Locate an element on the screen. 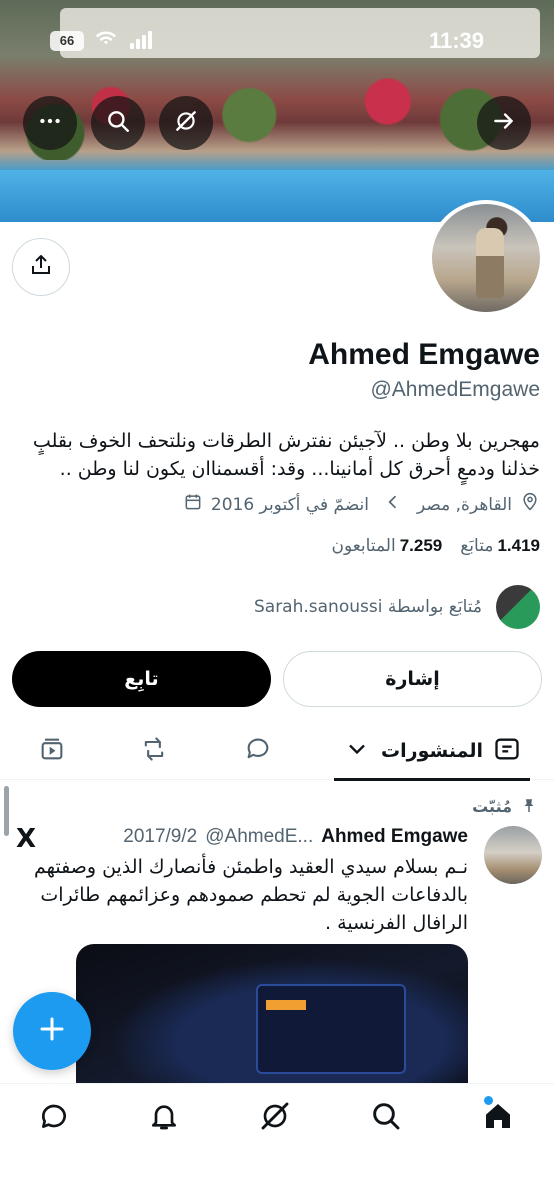 The width and height of the screenshot is (554, 1200). post-header: 2017/9/2 @AhmedE... Ahmed Emgawe is located at coordinates (295, 837).